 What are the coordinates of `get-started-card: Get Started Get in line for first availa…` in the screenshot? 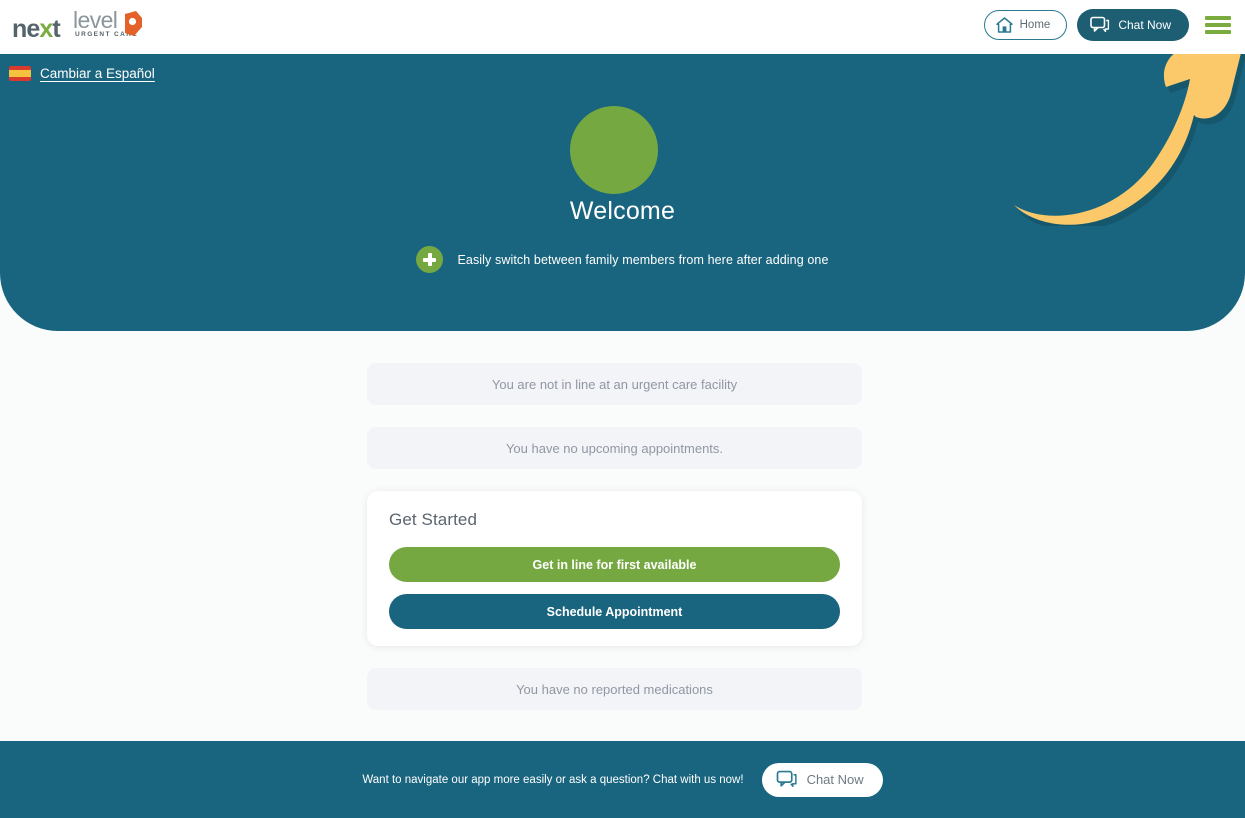 It's located at (614, 568).